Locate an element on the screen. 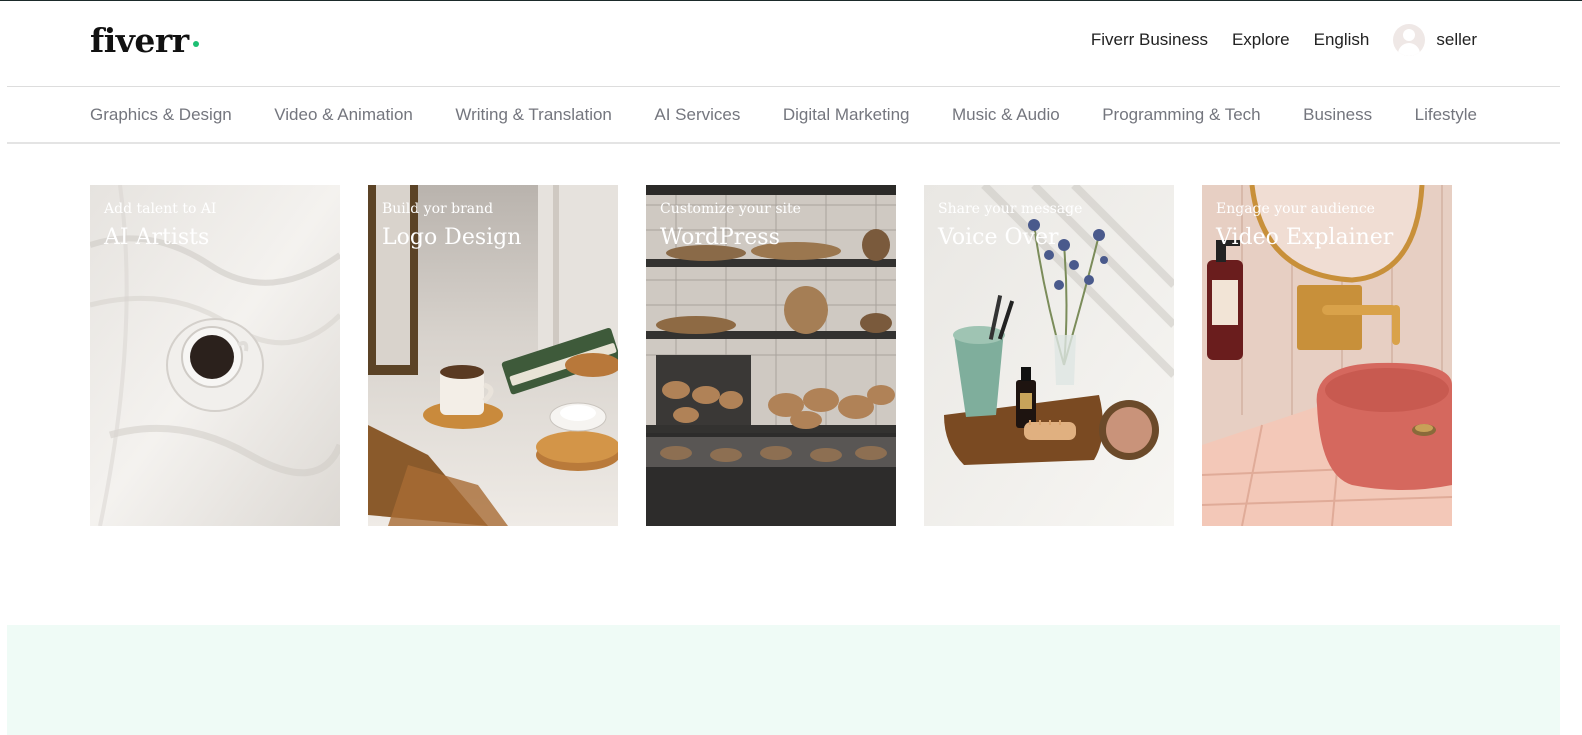 The height and width of the screenshot is (735, 1582). category-graphics-design: Graphics & Design is located at coordinates (161, 115).